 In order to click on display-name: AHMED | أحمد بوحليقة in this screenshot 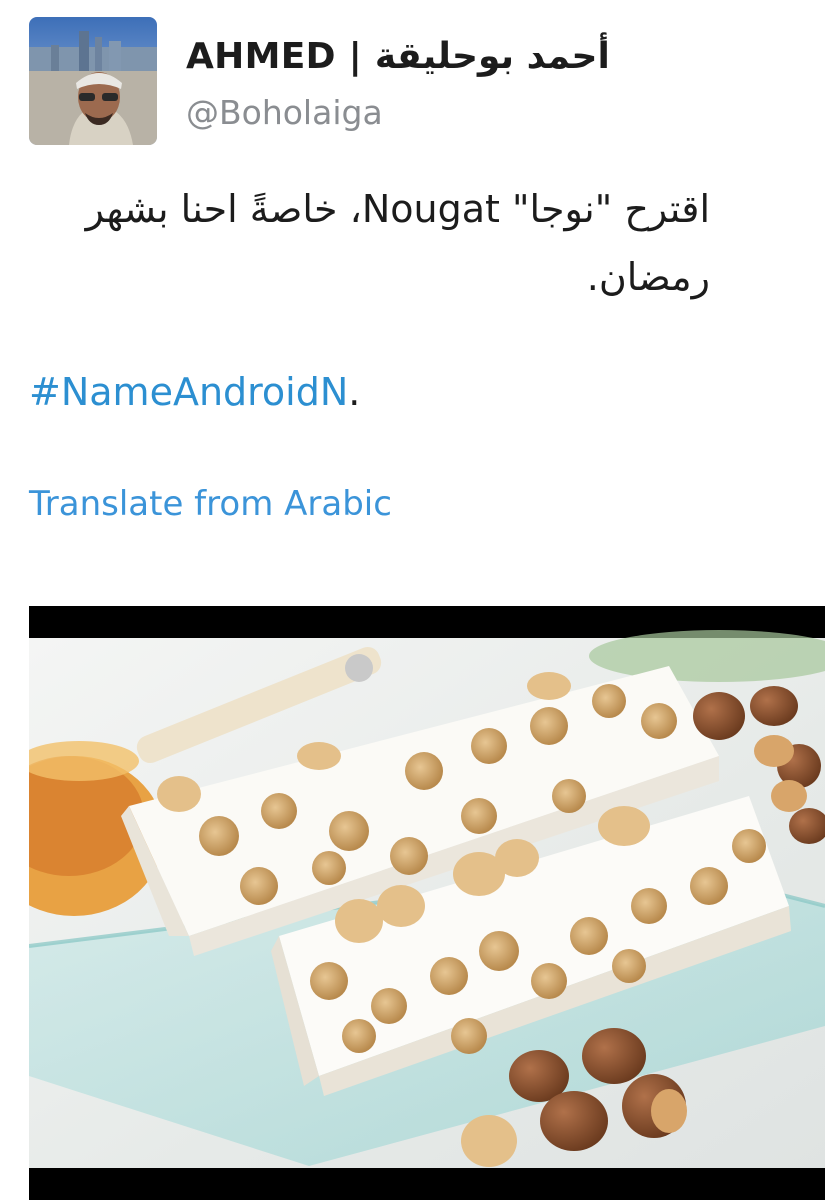, I will do `click(398, 56)`.